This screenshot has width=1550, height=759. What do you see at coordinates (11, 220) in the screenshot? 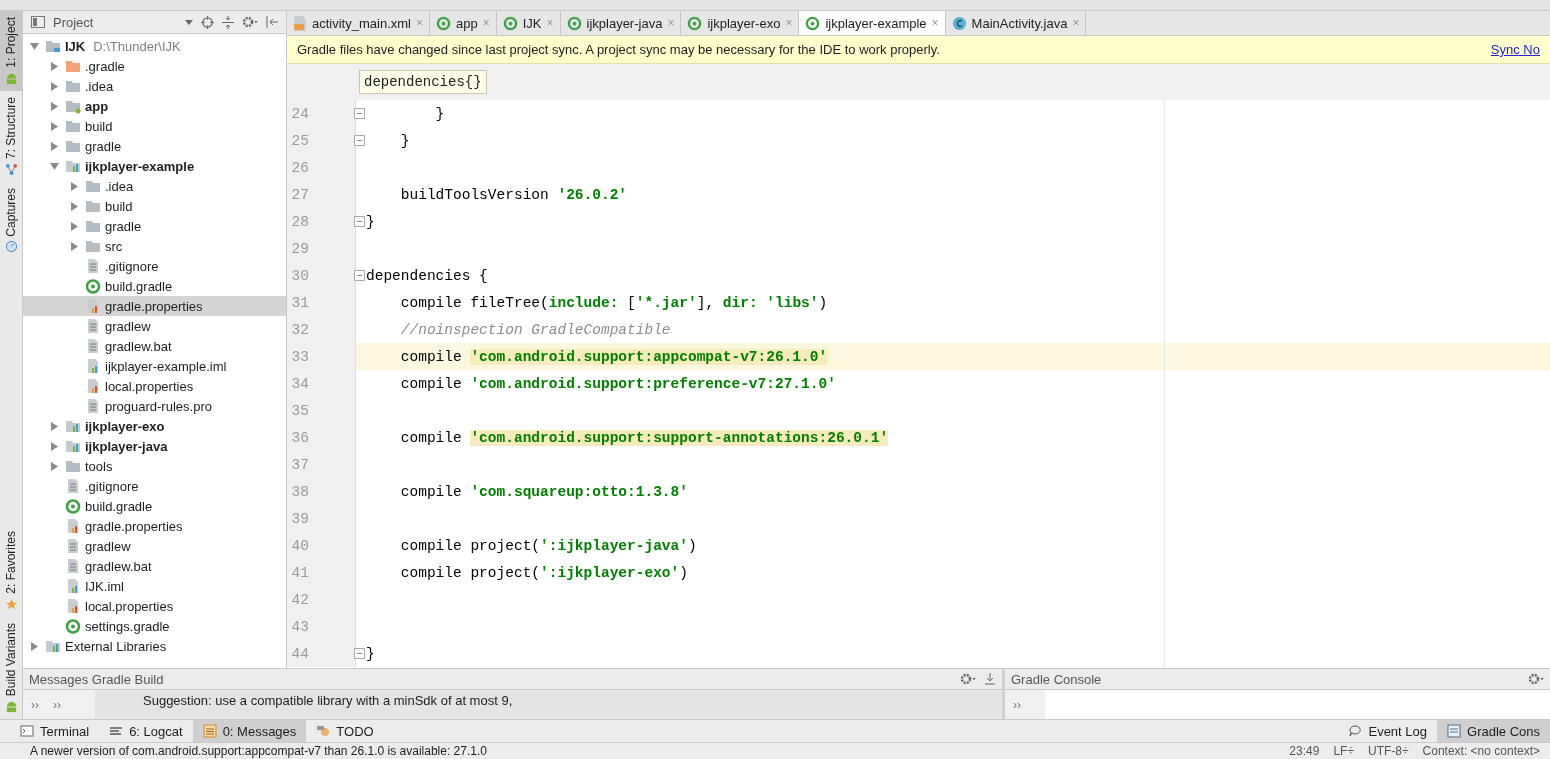
I see `tool-window-tab: Captures` at bounding box center [11, 220].